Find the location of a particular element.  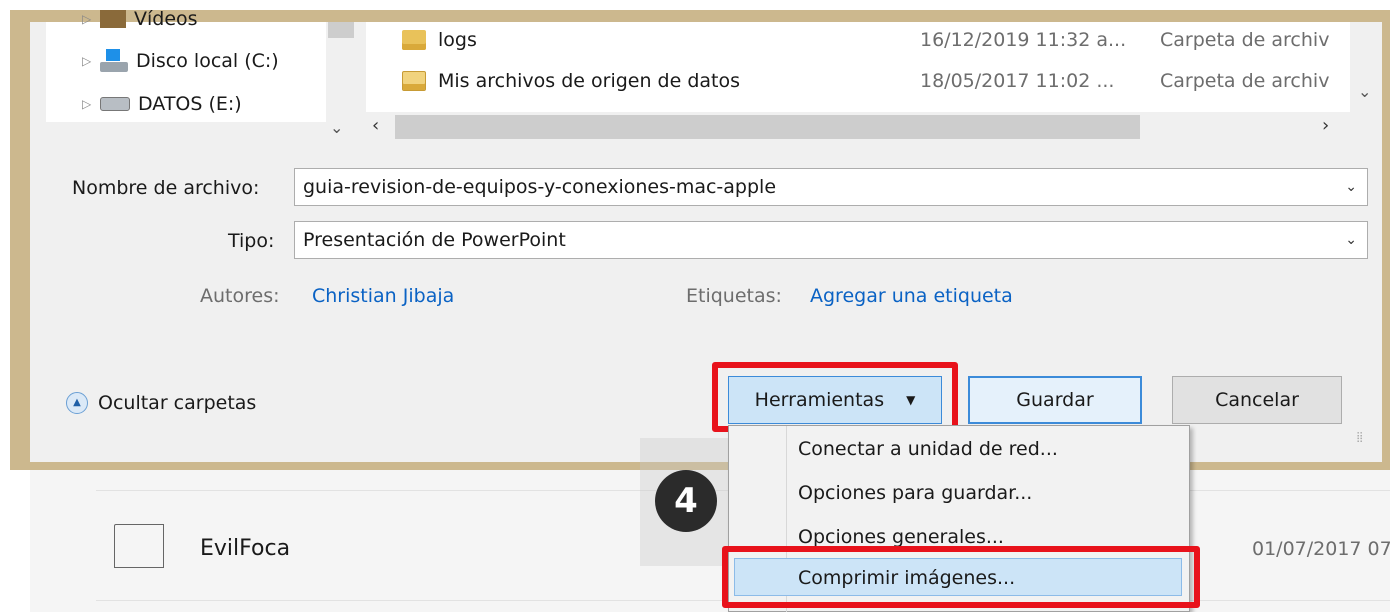

left-margin is located at coordinates (5, 306).